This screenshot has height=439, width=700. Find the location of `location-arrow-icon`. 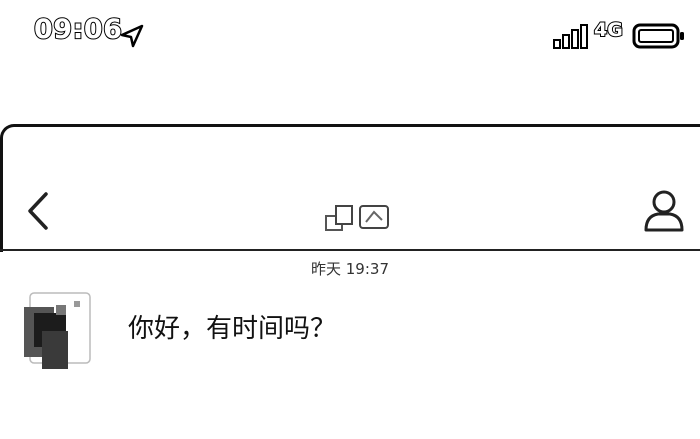

location-arrow-icon is located at coordinates (132, 36).